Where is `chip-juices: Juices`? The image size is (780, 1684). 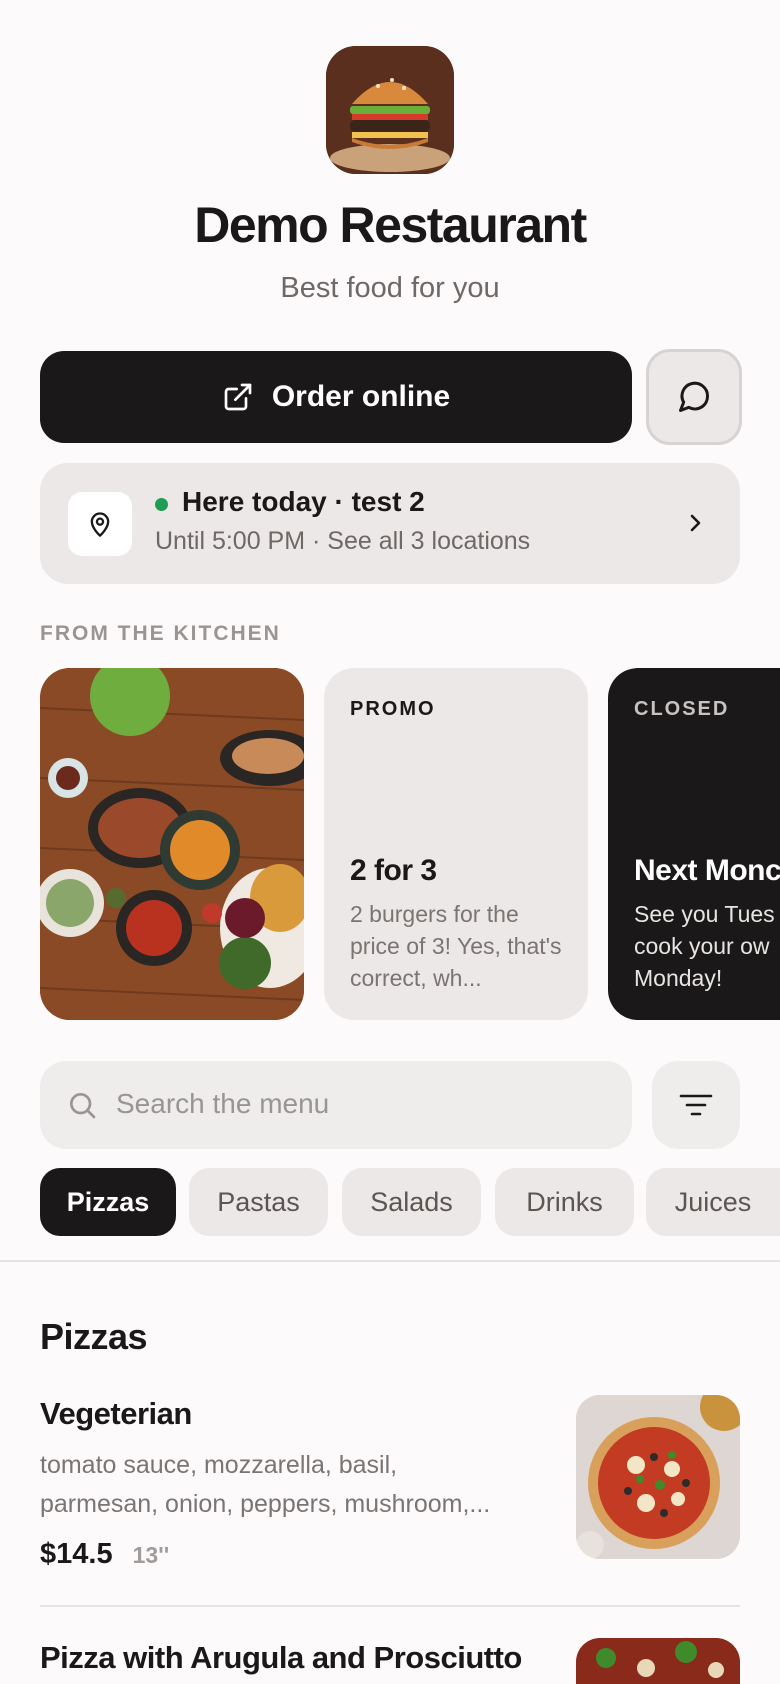 chip-juices: Juices is located at coordinates (713, 1202).